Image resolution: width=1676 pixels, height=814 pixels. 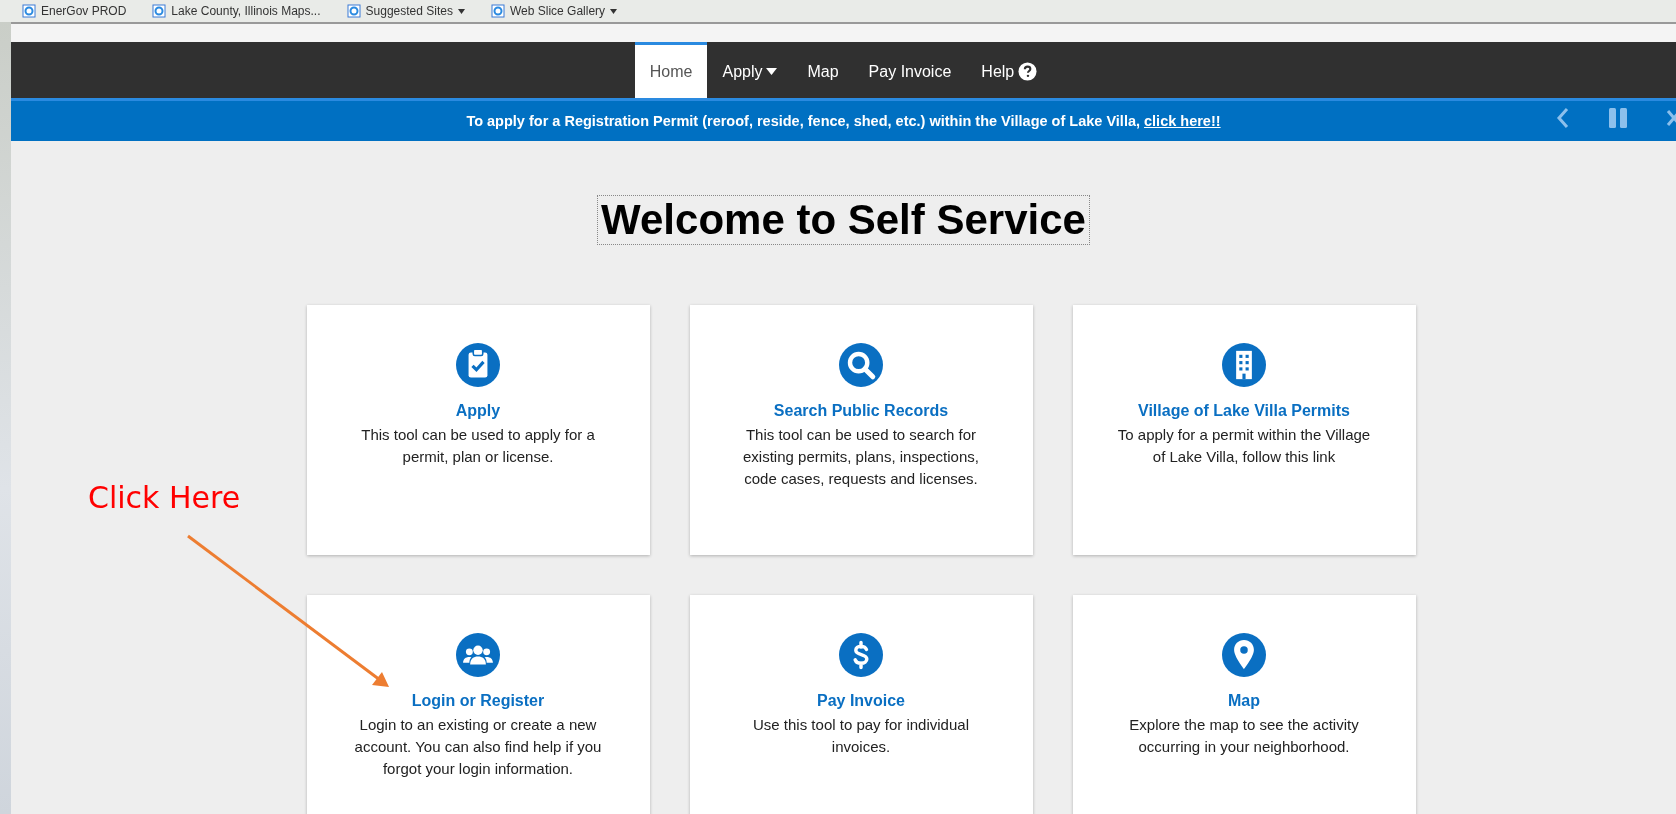 What do you see at coordinates (860, 701) in the screenshot?
I see `card-title-link: Pay Invoice` at bounding box center [860, 701].